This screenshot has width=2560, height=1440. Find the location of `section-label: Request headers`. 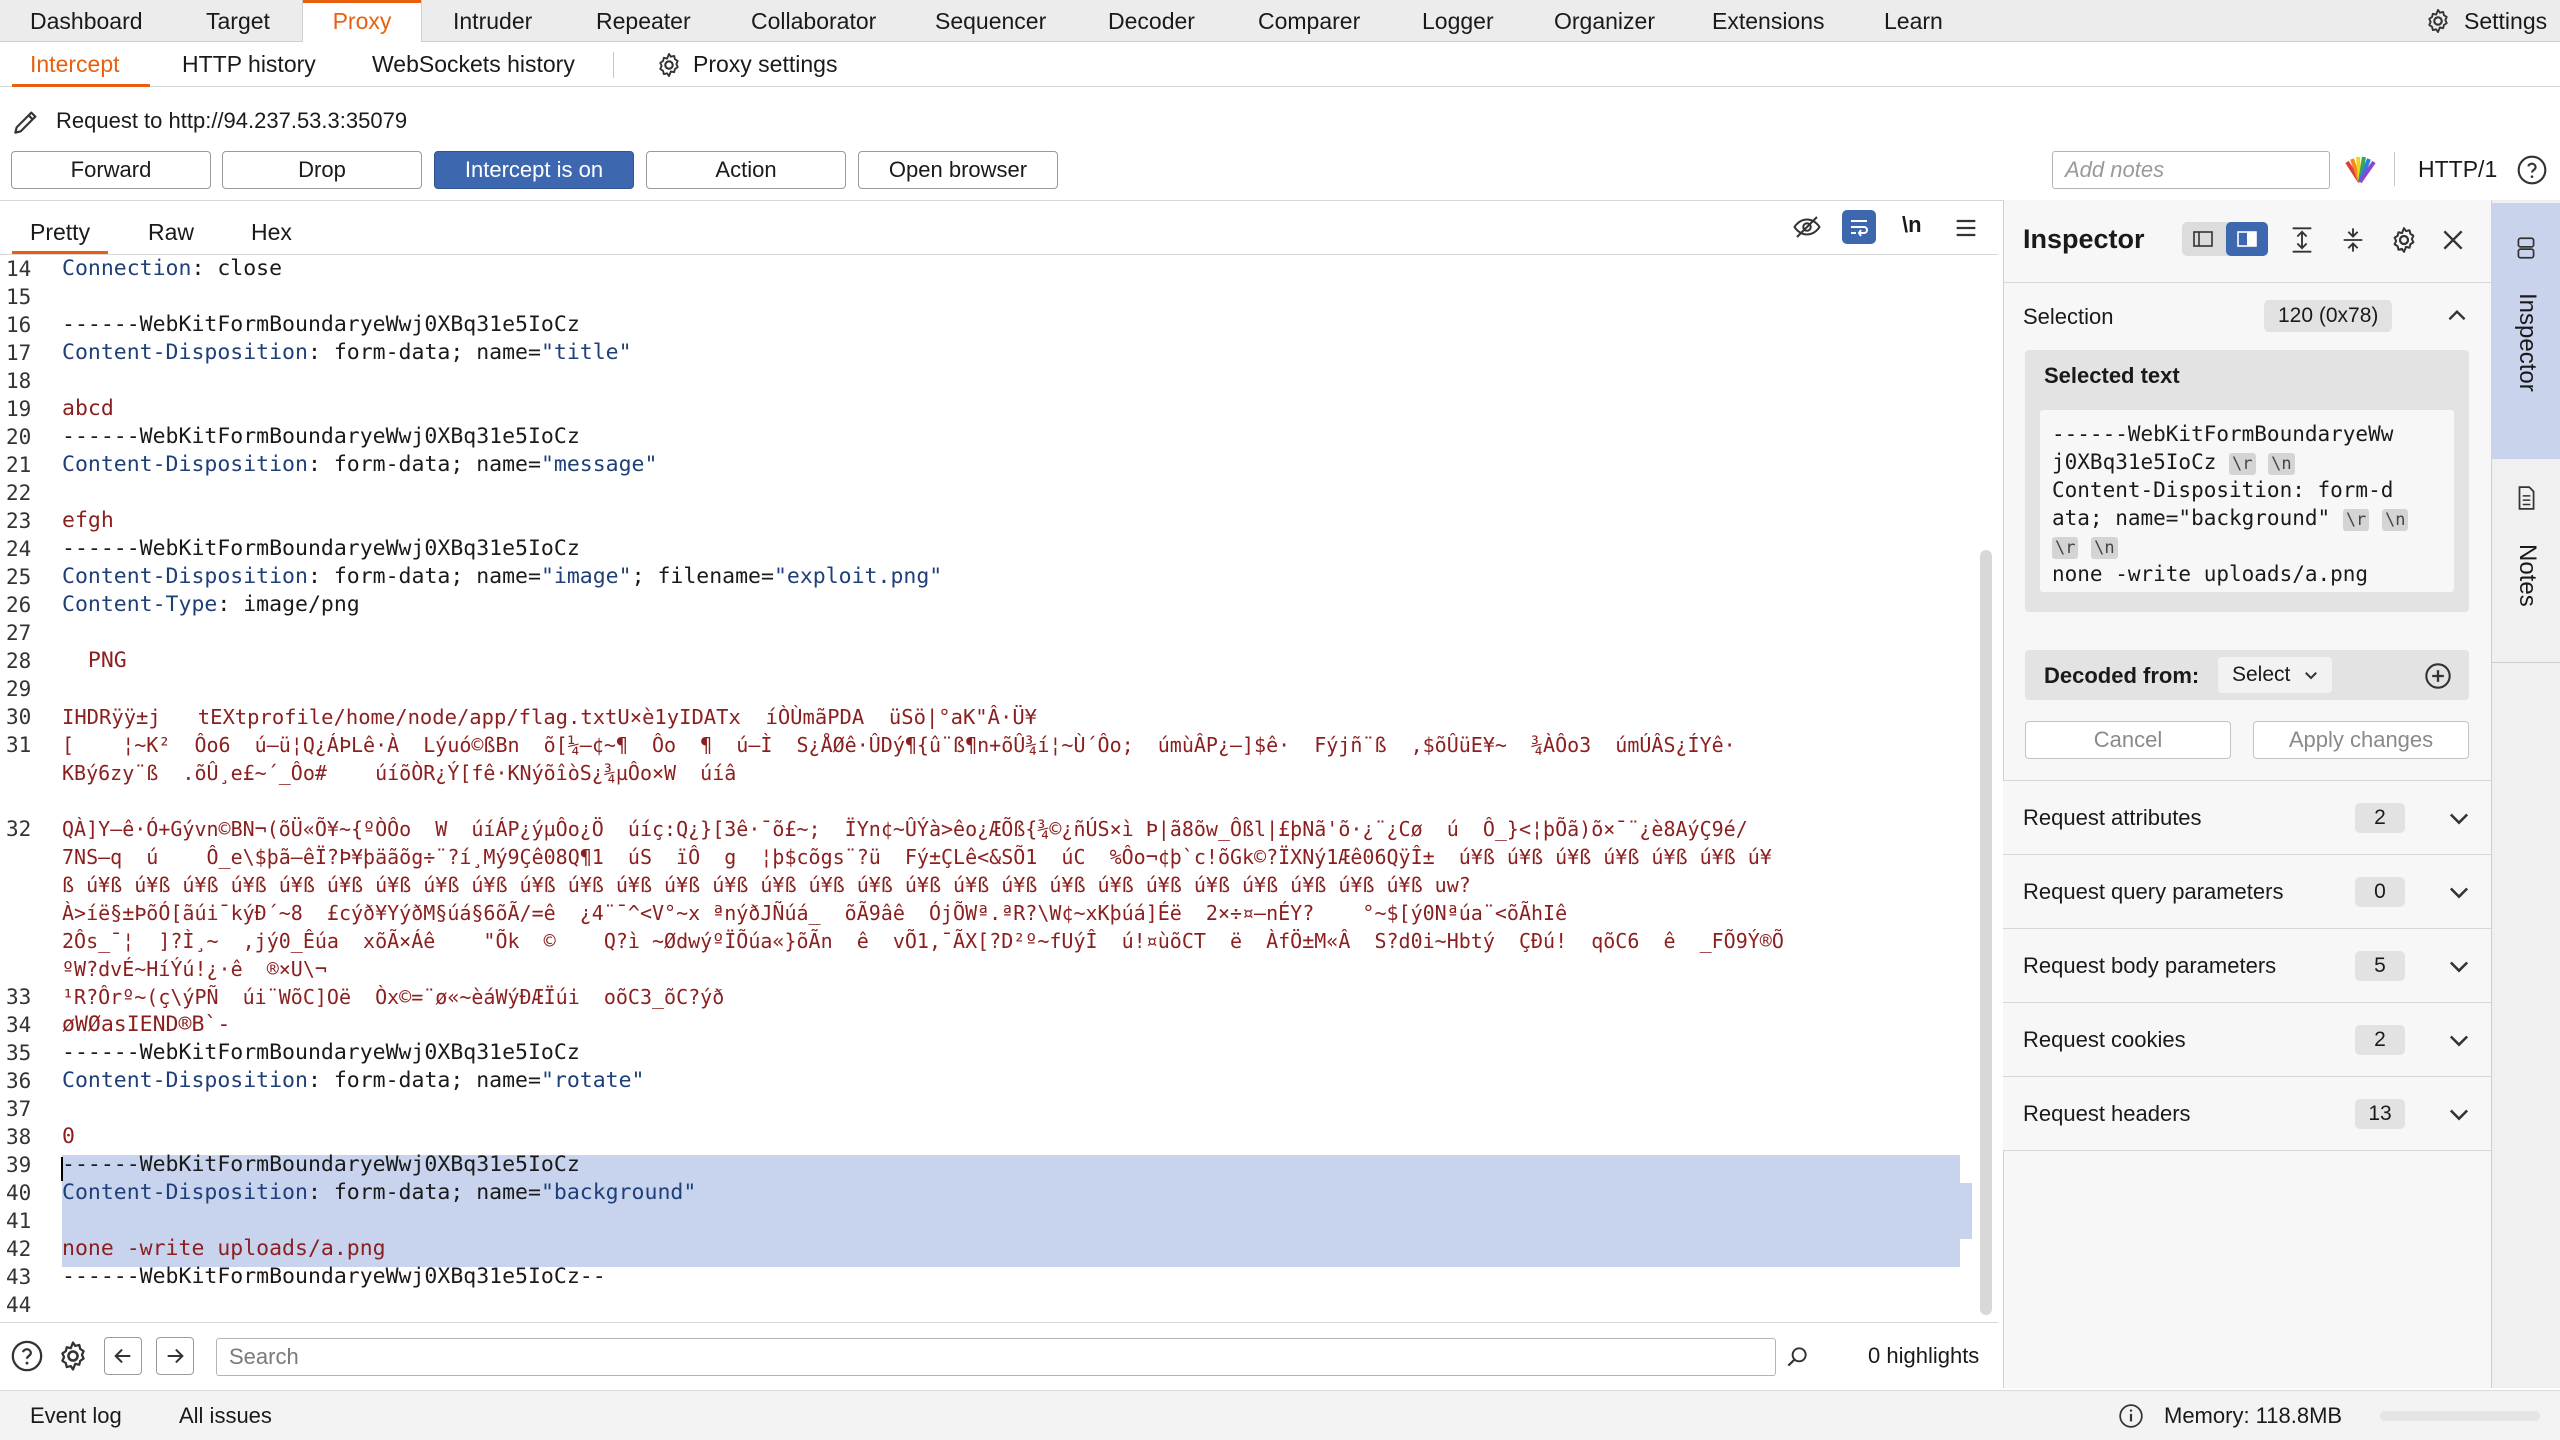

section-label: Request headers is located at coordinates (2107, 1113).